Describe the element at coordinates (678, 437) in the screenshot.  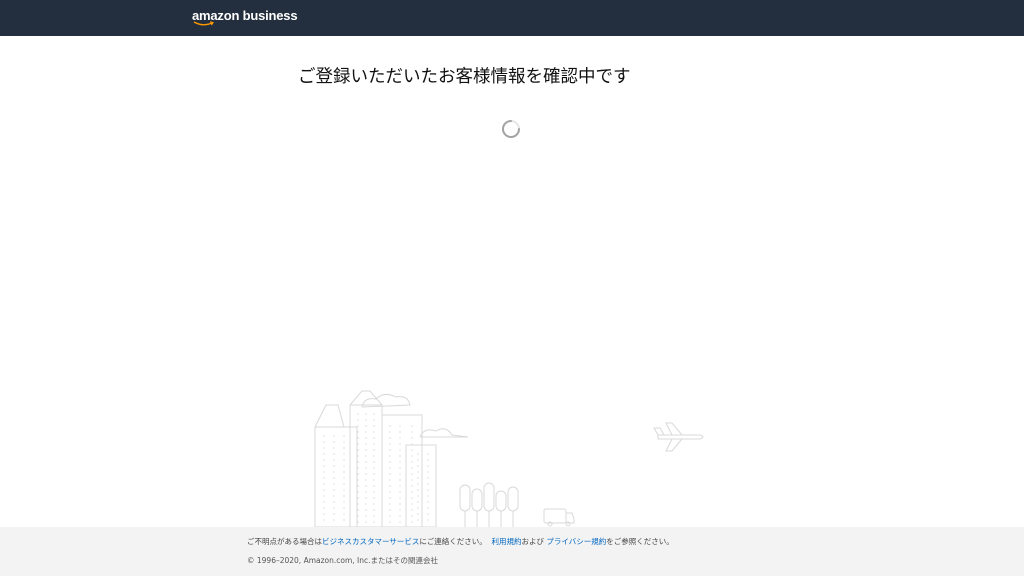
I see `airplane-icon` at that location.